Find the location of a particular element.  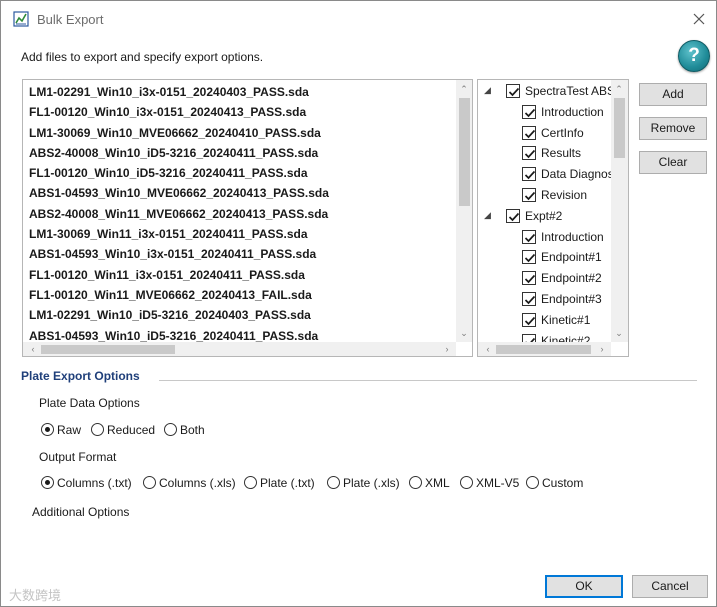

tree-leaf: Endpoint#3 is located at coordinates (544, 300).